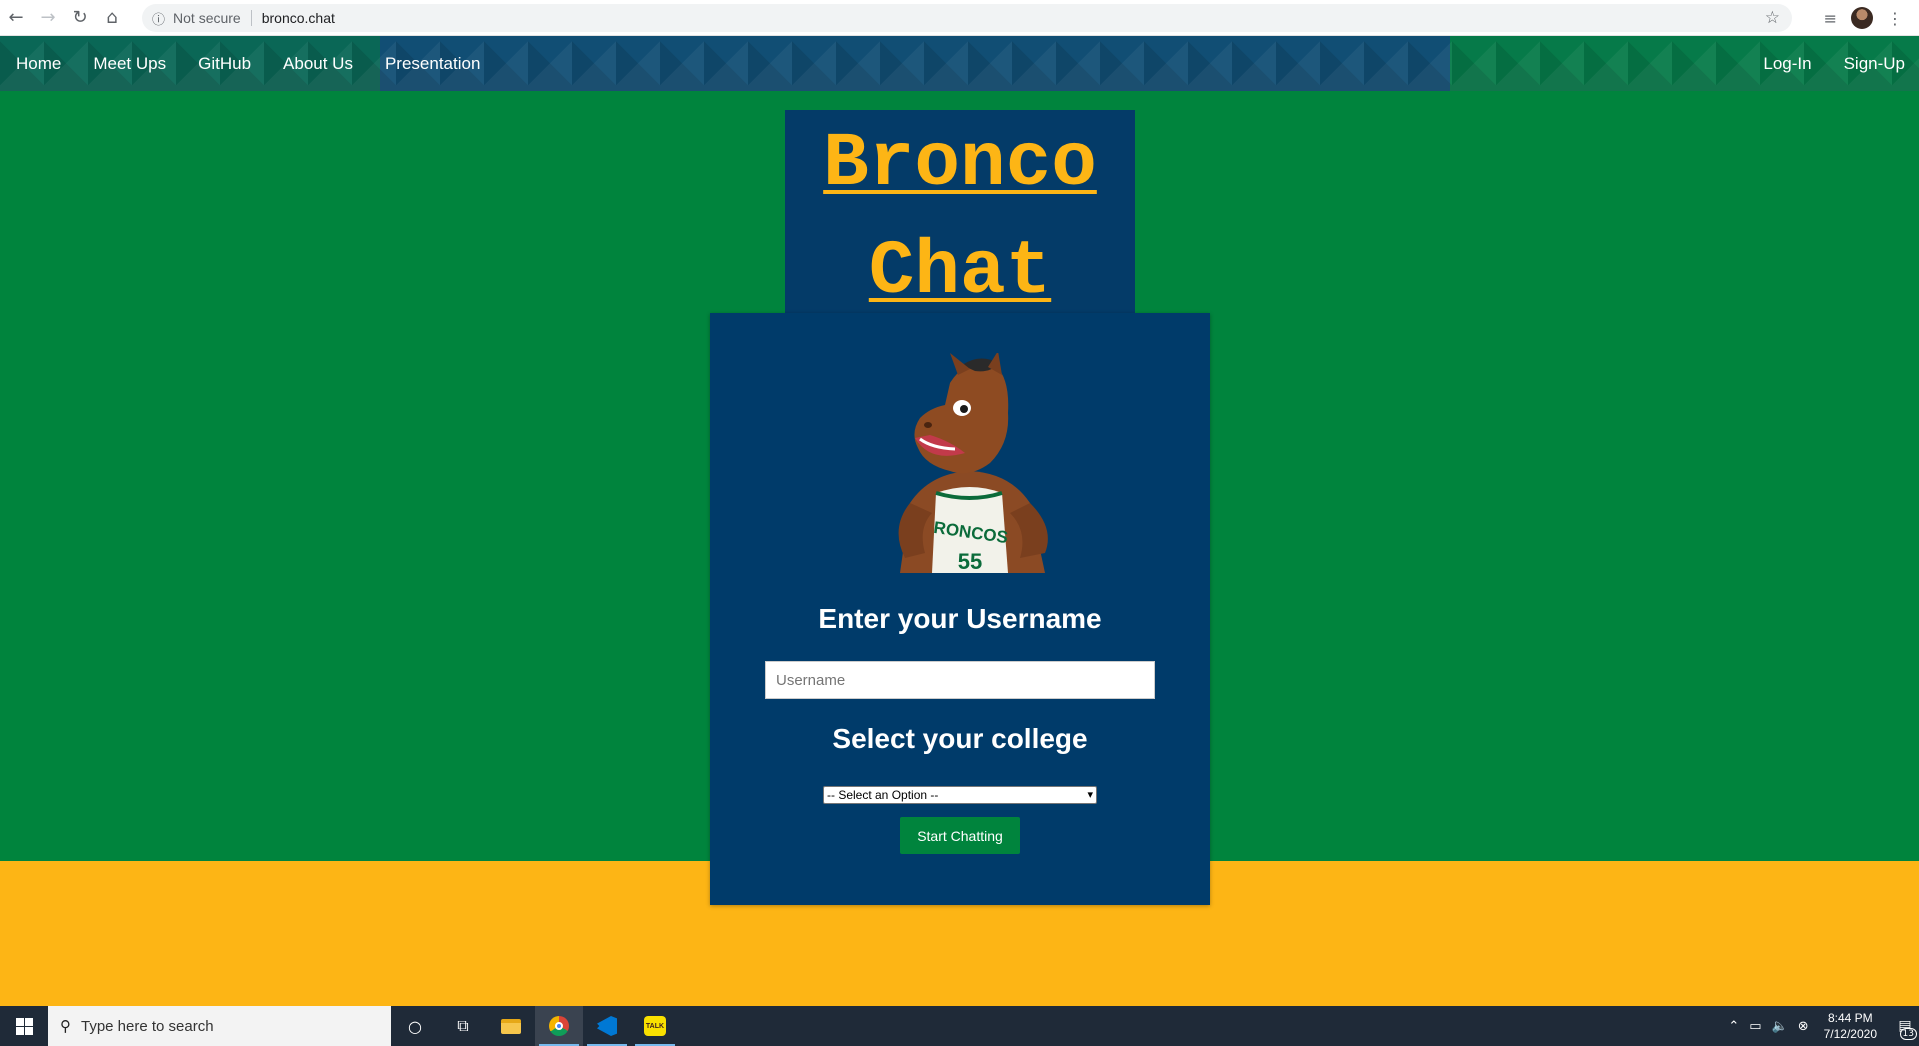 The height and width of the screenshot is (1046, 1919). What do you see at coordinates (1821, 1026) in the screenshot?
I see `system-tray: ⌃ ▭ 🔈 ⊗ 8:44 PM 7/12/2020 ▤ 13` at bounding box center [1821, 1026].